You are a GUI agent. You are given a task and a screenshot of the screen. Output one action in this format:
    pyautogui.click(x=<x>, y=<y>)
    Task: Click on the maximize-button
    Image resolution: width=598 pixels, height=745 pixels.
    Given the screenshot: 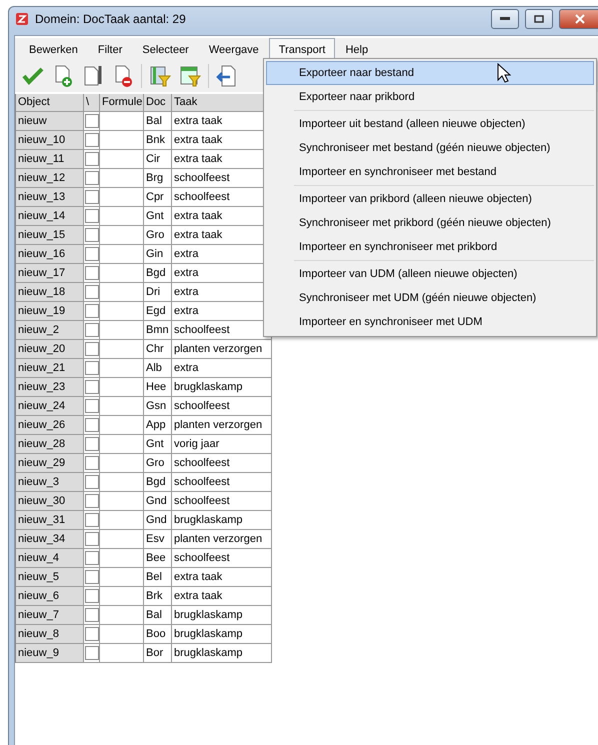 What is the action you would take?
    pyautogui.click(x=539, y=19)
    